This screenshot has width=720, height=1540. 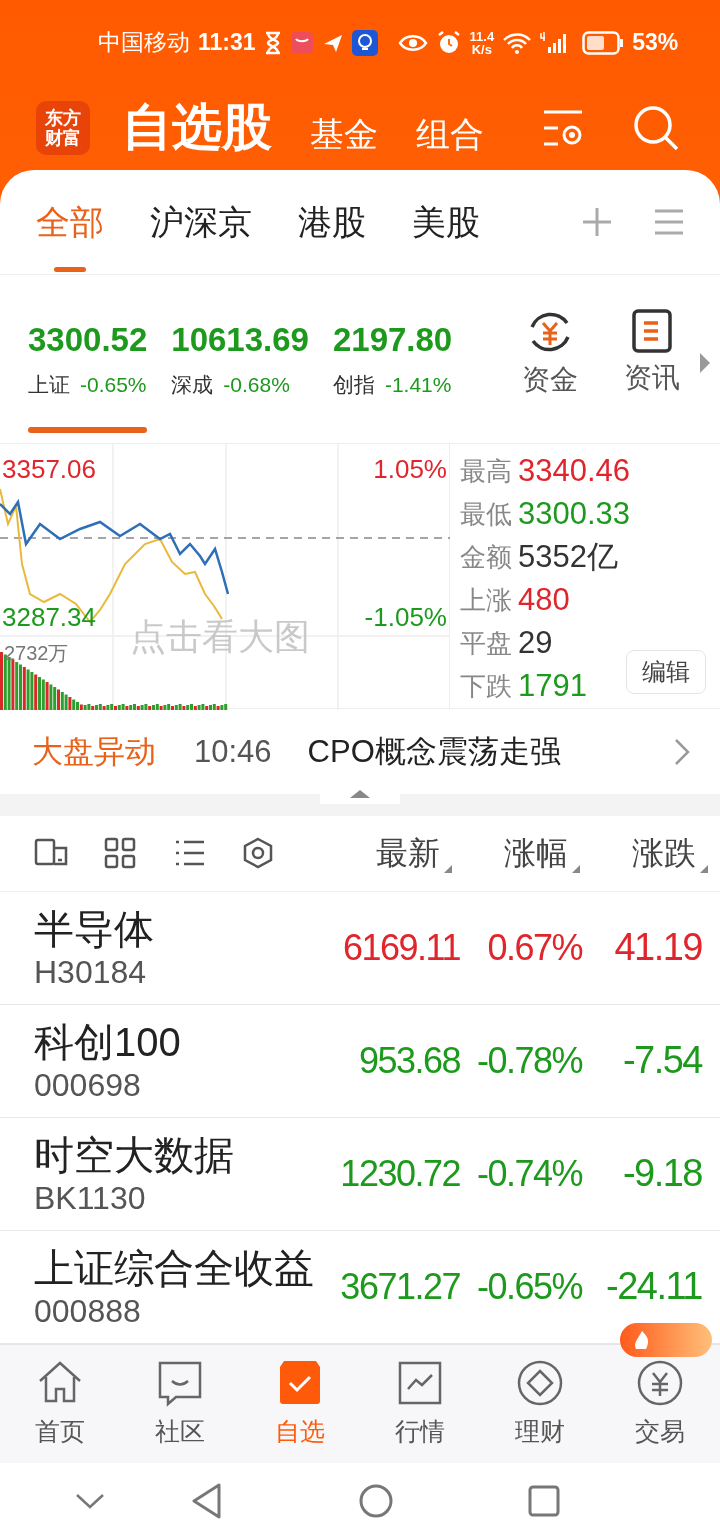 What do you see at coordinates (666, 672) in the screenshot?
I see `edit-button: 编辑` at bounding box center [666, 672].